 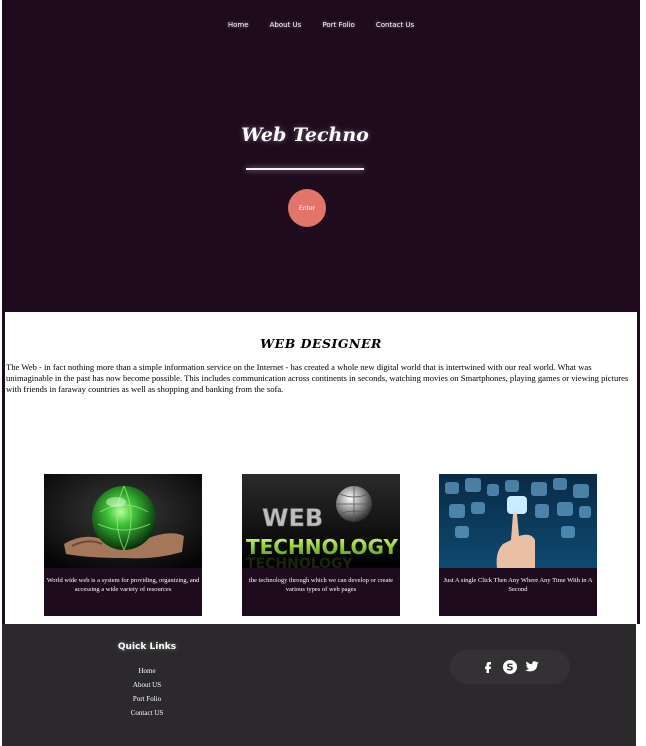 I want to click on hero-divider, so click(x=305, y=169).